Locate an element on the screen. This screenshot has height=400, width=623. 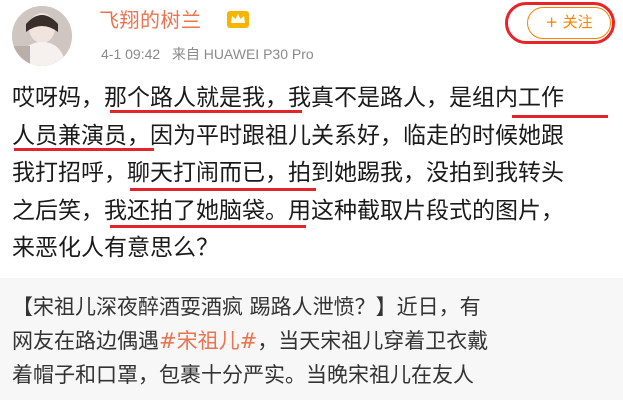
follow-button: + 关注 is located at coordinates (569, 23).